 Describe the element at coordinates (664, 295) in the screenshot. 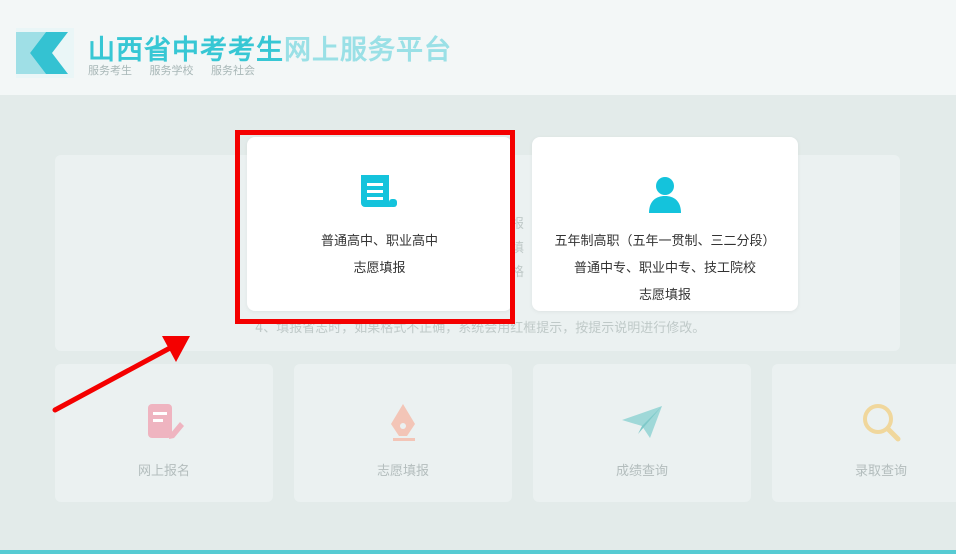

I see `option-line: 志愿填报` at that location.